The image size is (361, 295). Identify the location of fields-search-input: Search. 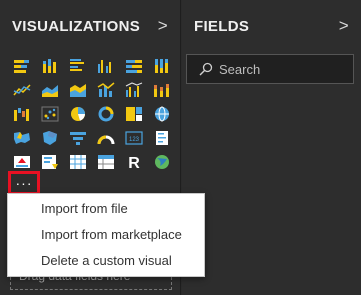
(270, 69).